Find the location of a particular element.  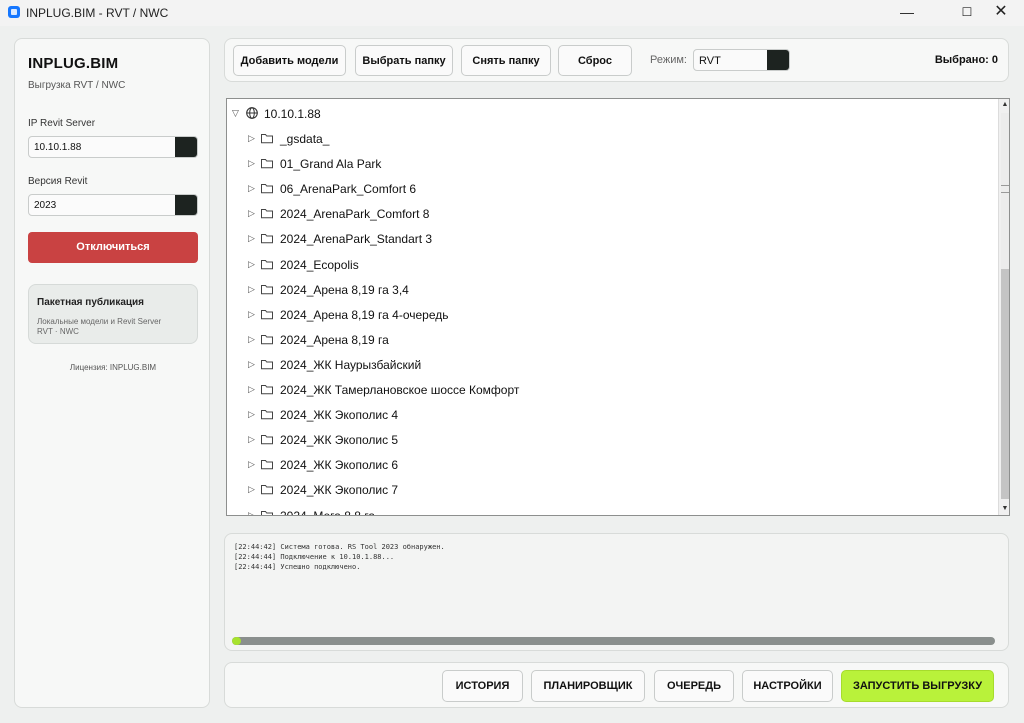

version-label: Версия Revit is located at coordinates (58, 181).